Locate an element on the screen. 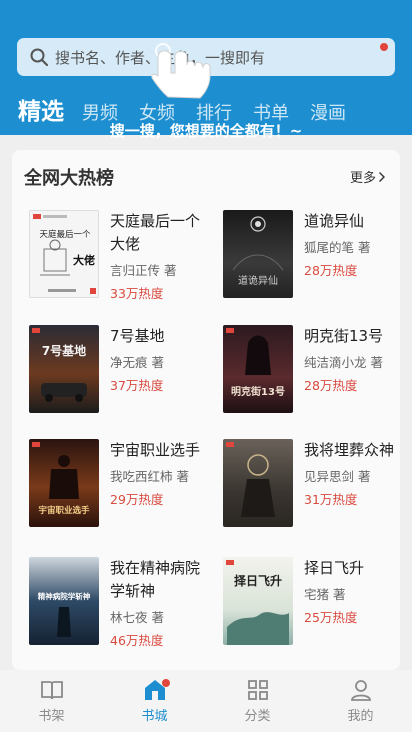  book-item: 我将埋葬众神 见异思剑 著 31万热度 is located at coordinates (313, 485).